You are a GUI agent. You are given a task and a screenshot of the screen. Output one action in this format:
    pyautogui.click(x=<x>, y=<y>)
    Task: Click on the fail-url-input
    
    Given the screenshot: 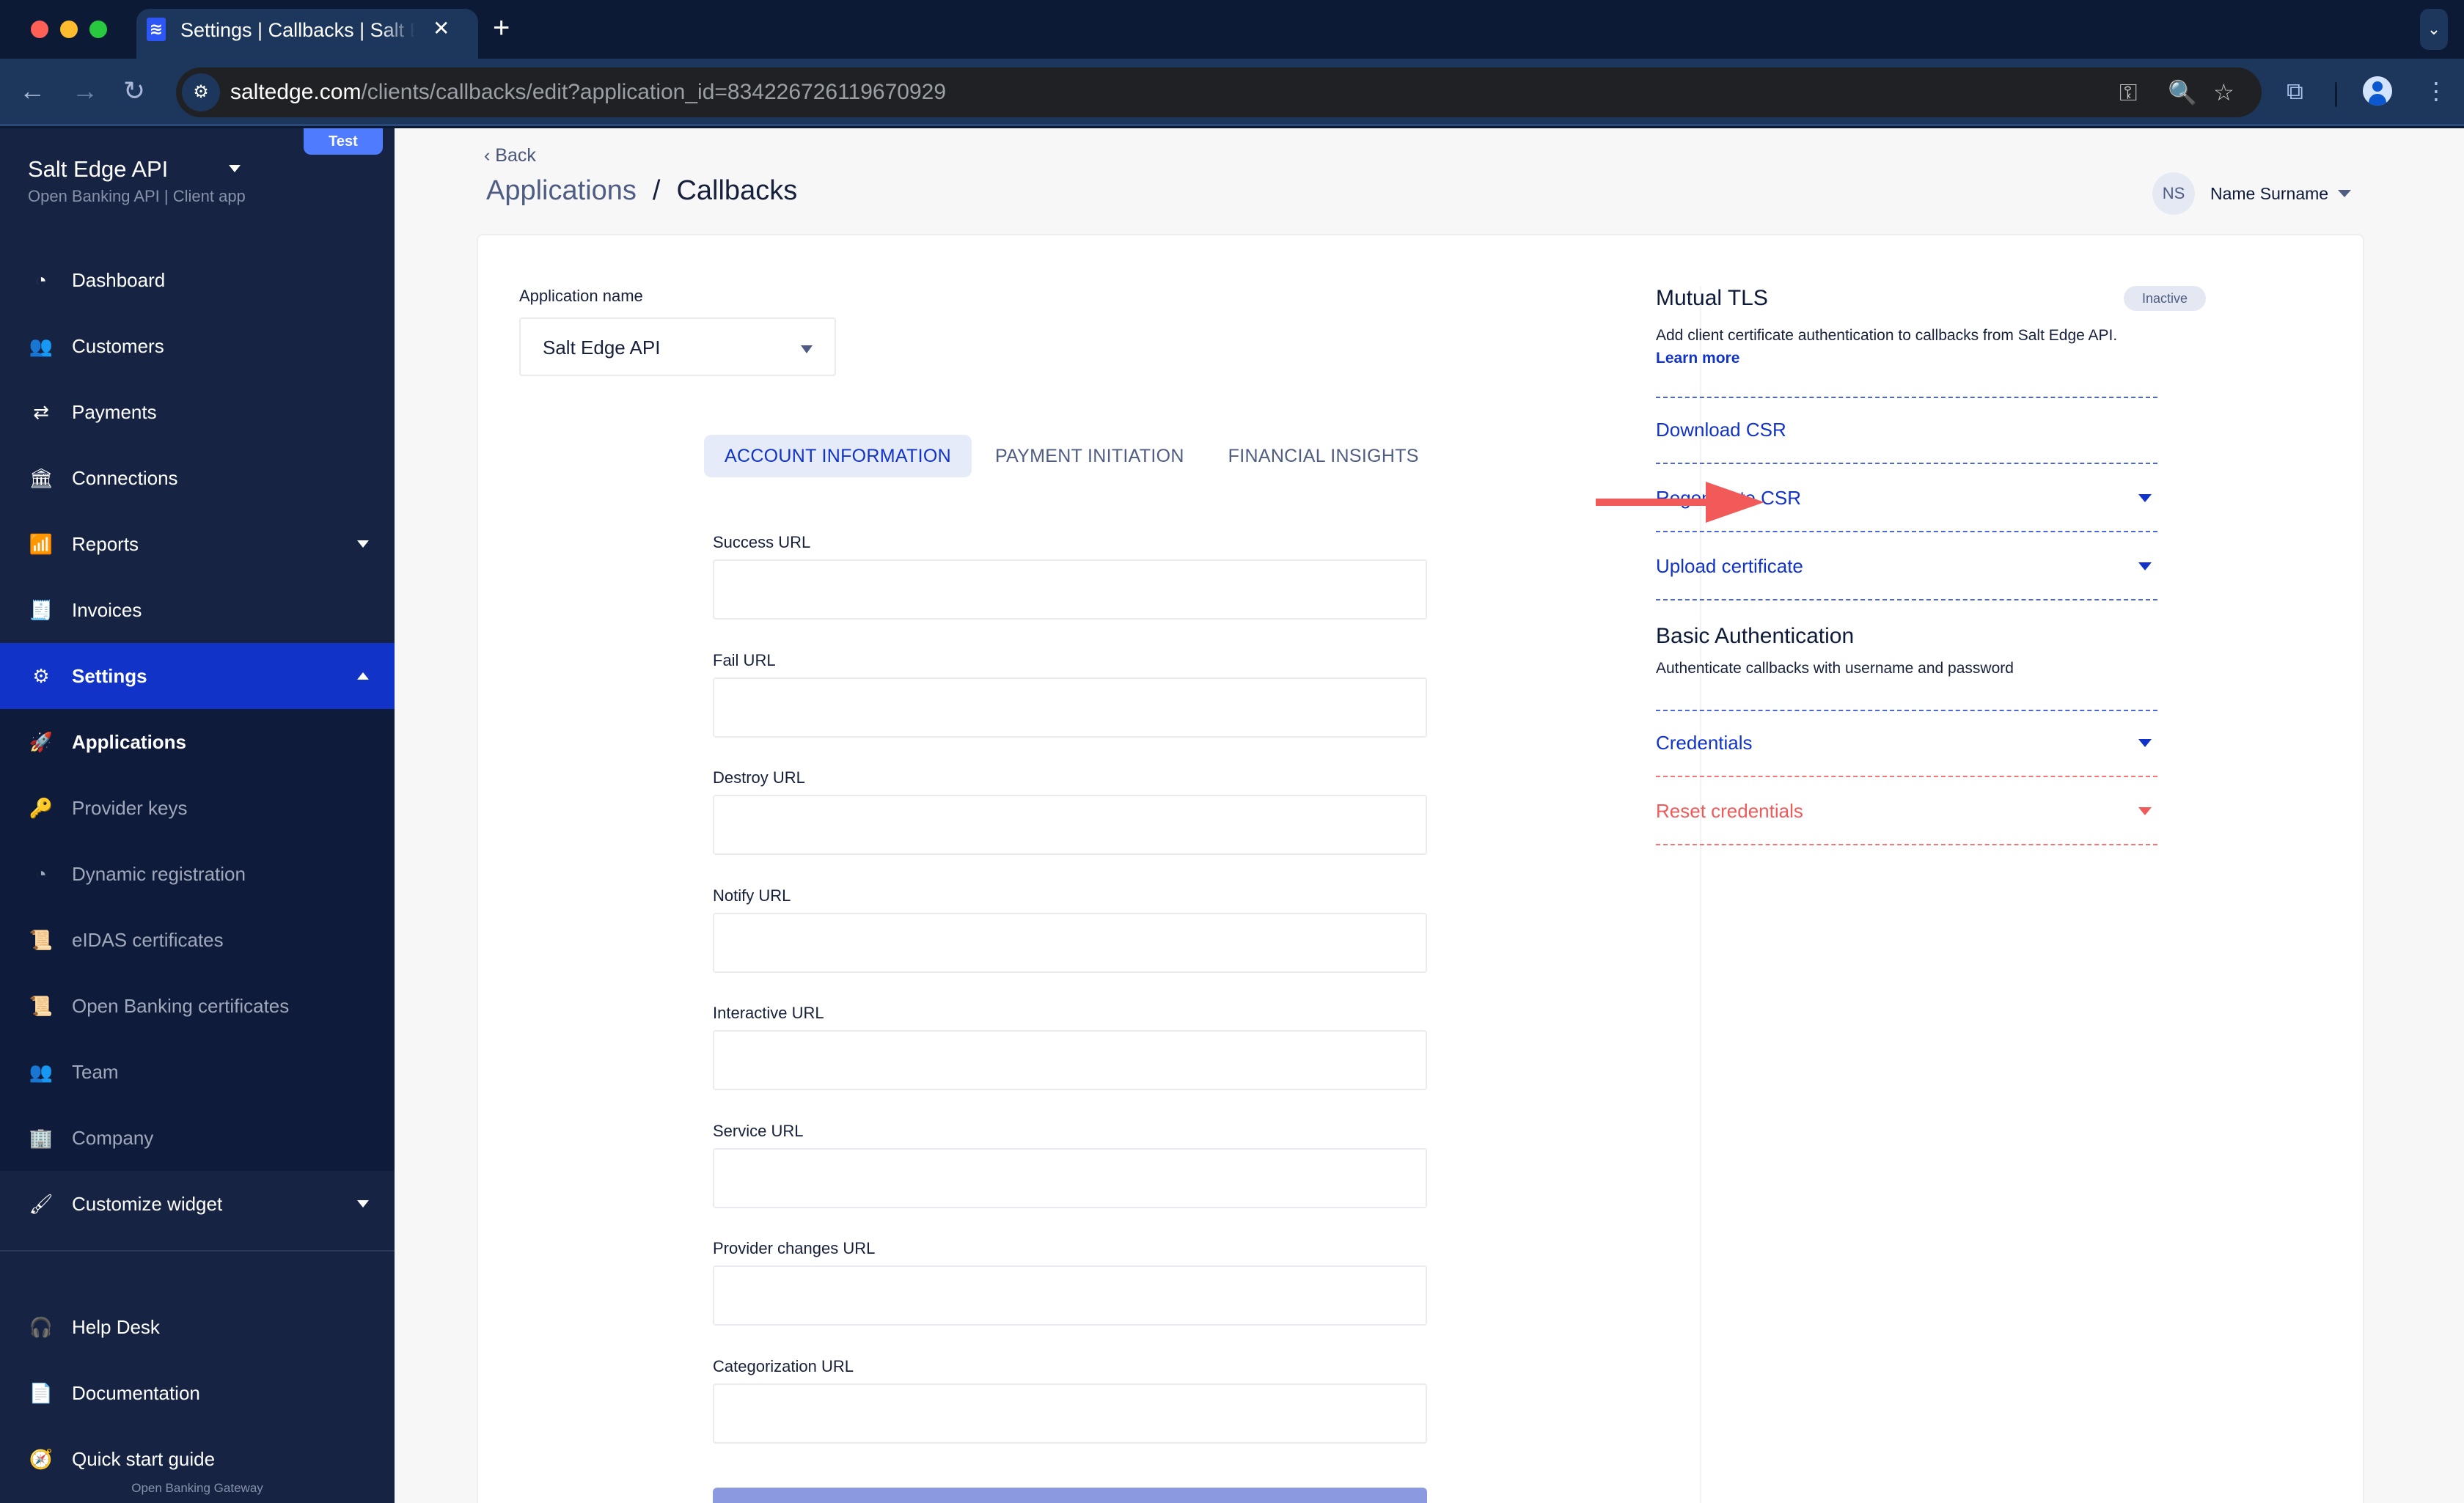 What is the action you would take?
    pyautogui.click(x=1070, y=707)
    